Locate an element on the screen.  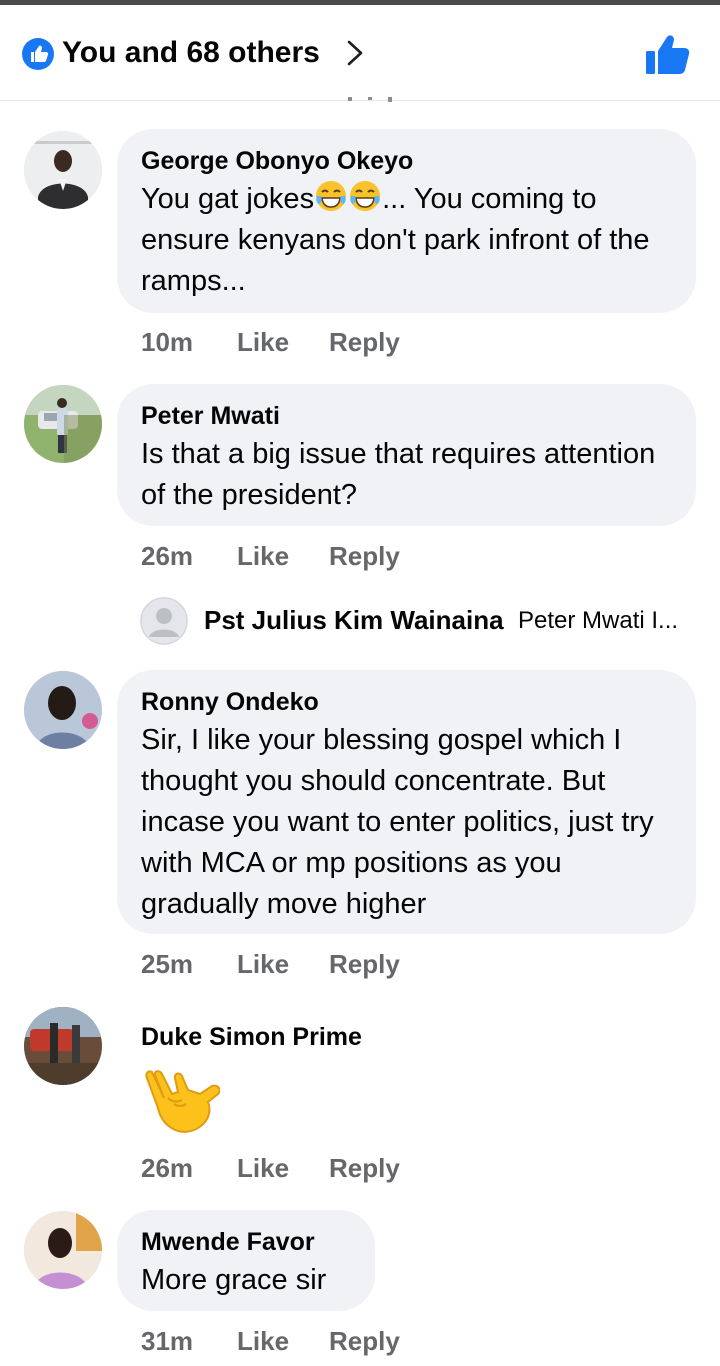
reactions-header: You and 68 others is located at coordinates (360, 53).